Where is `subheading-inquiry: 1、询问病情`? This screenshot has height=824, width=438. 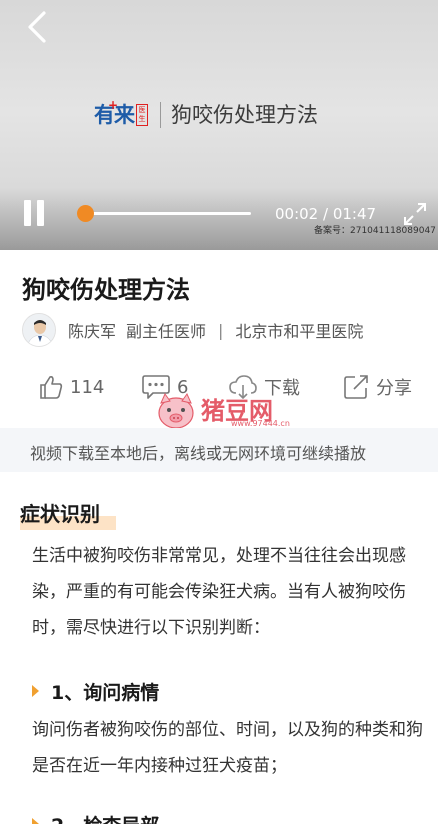
subheading-inquiry: 1、询问病情 is located at coordinates (95, 691).